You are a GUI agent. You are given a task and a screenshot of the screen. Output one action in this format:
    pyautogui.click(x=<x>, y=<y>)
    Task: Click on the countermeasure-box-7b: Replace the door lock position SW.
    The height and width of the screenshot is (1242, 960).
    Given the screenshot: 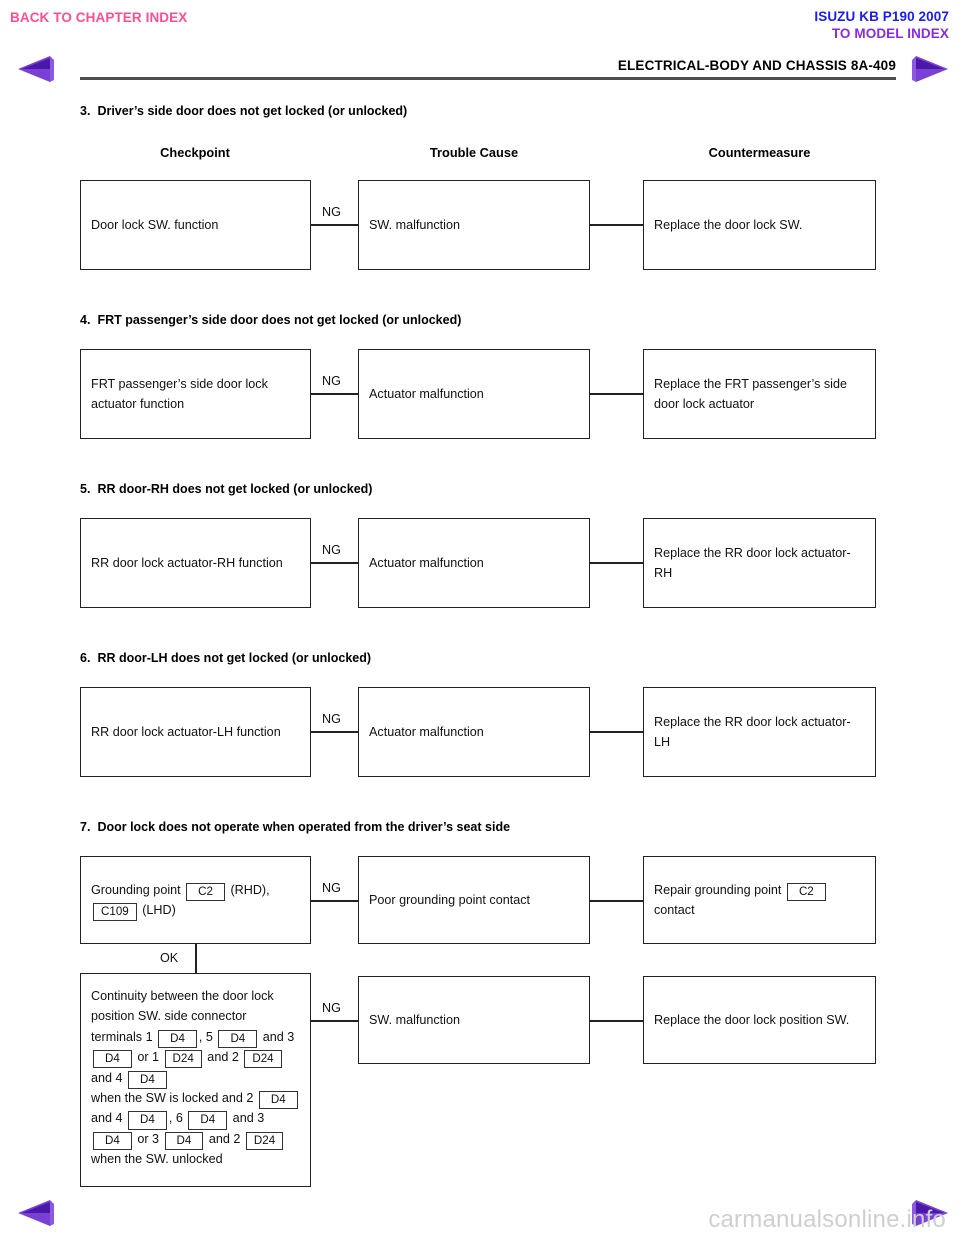 What is the action you would take?
    pyautogui.click(x=759, y=1020)
    